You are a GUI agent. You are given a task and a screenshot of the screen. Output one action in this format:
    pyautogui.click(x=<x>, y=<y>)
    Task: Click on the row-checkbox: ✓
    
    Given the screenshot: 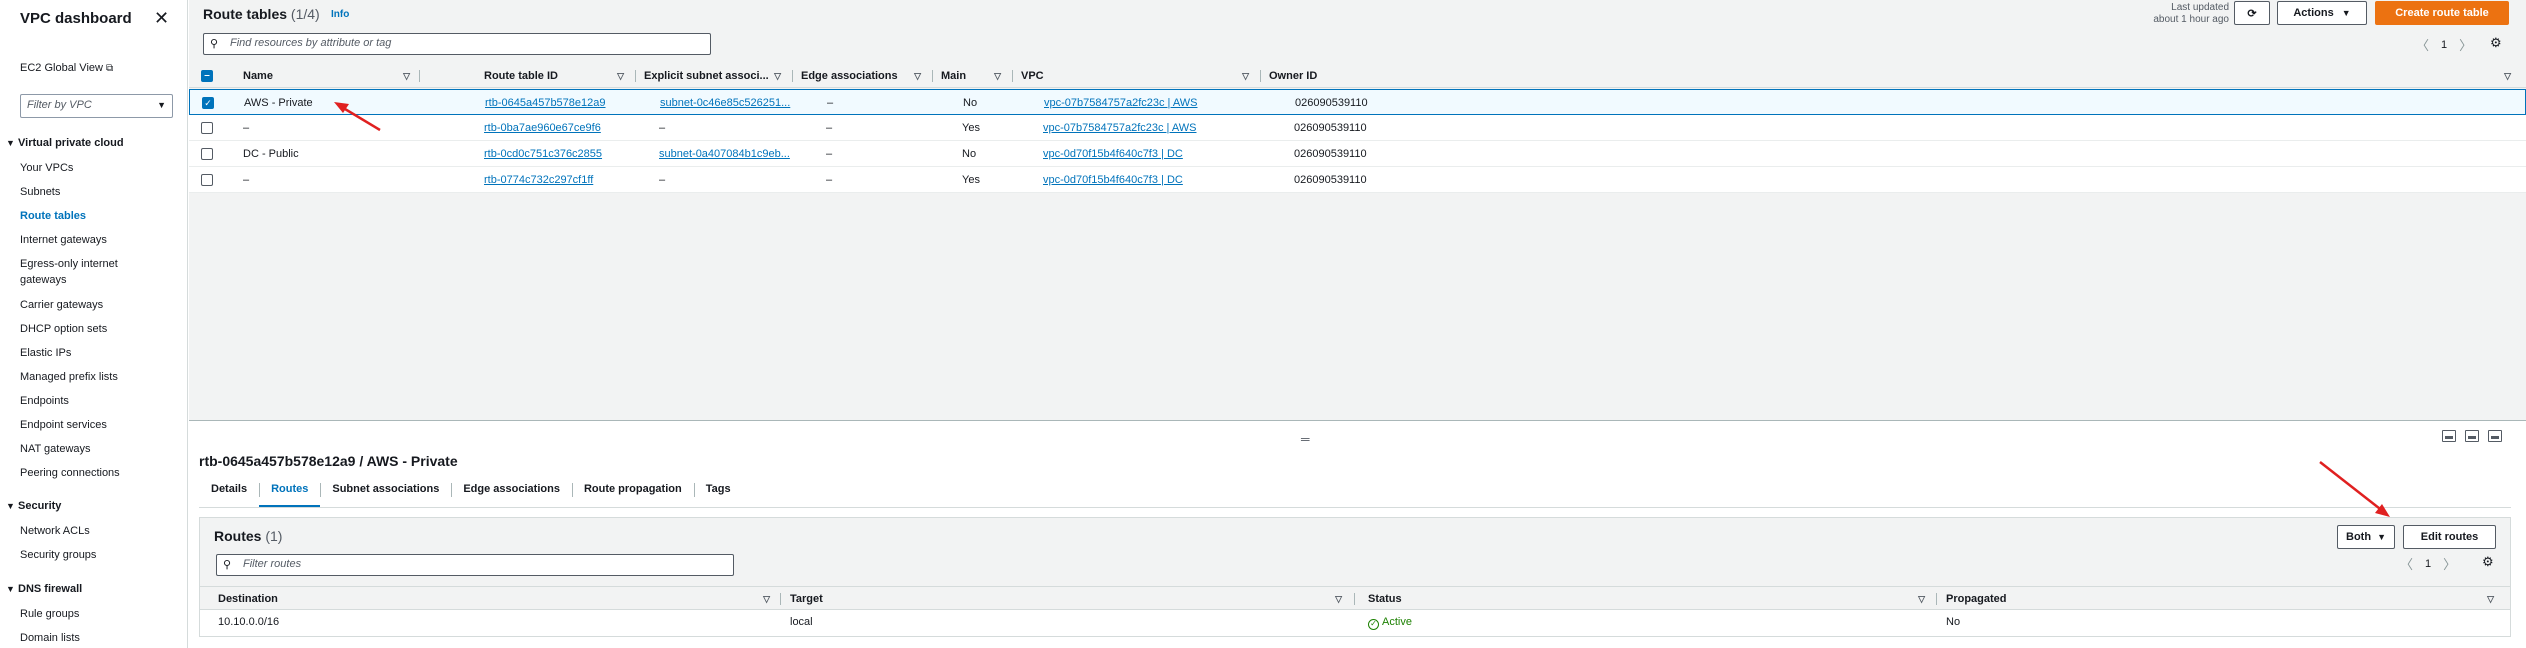 What is the action you would take?
    pyautogui.click(x=208, y=103)
    